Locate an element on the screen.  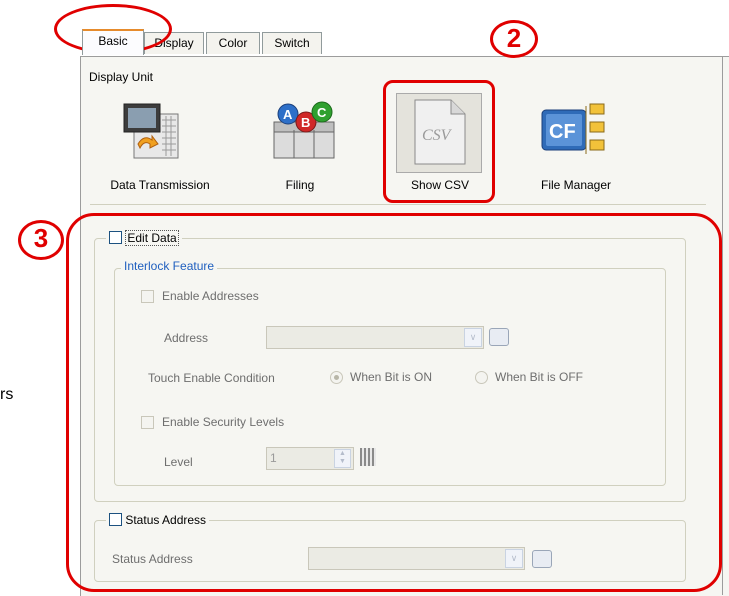
tab-switch: Switch is located at coordinates (292, 43).